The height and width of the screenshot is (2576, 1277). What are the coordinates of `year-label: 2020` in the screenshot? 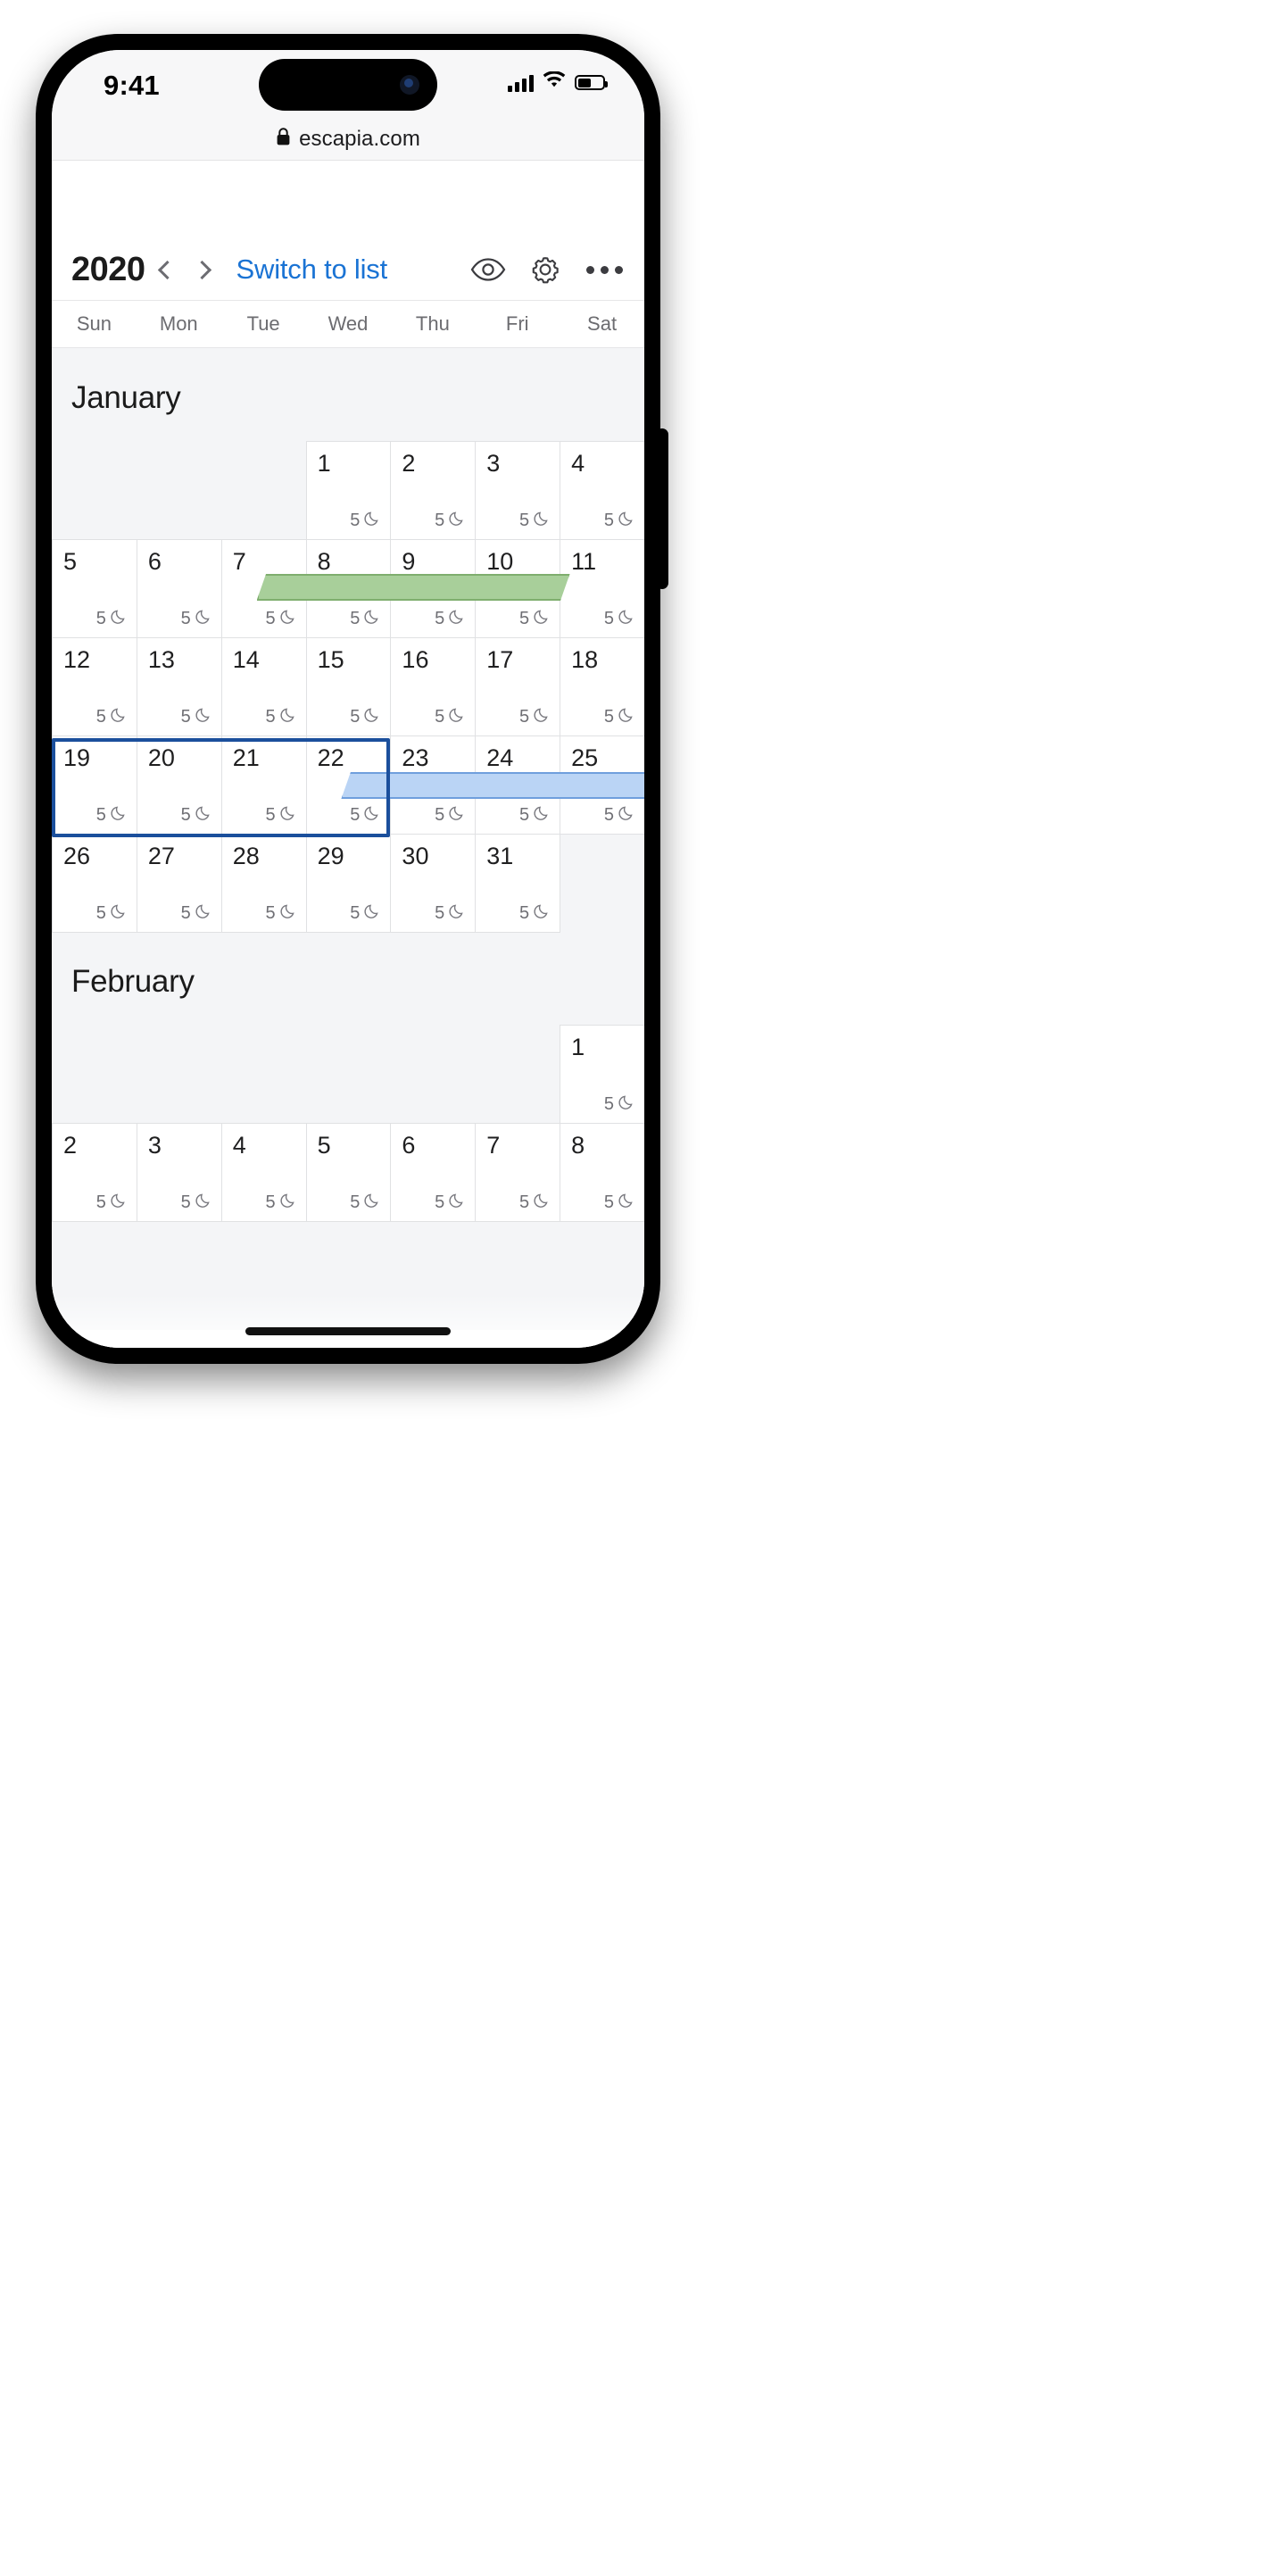 It's located at (108, 269).